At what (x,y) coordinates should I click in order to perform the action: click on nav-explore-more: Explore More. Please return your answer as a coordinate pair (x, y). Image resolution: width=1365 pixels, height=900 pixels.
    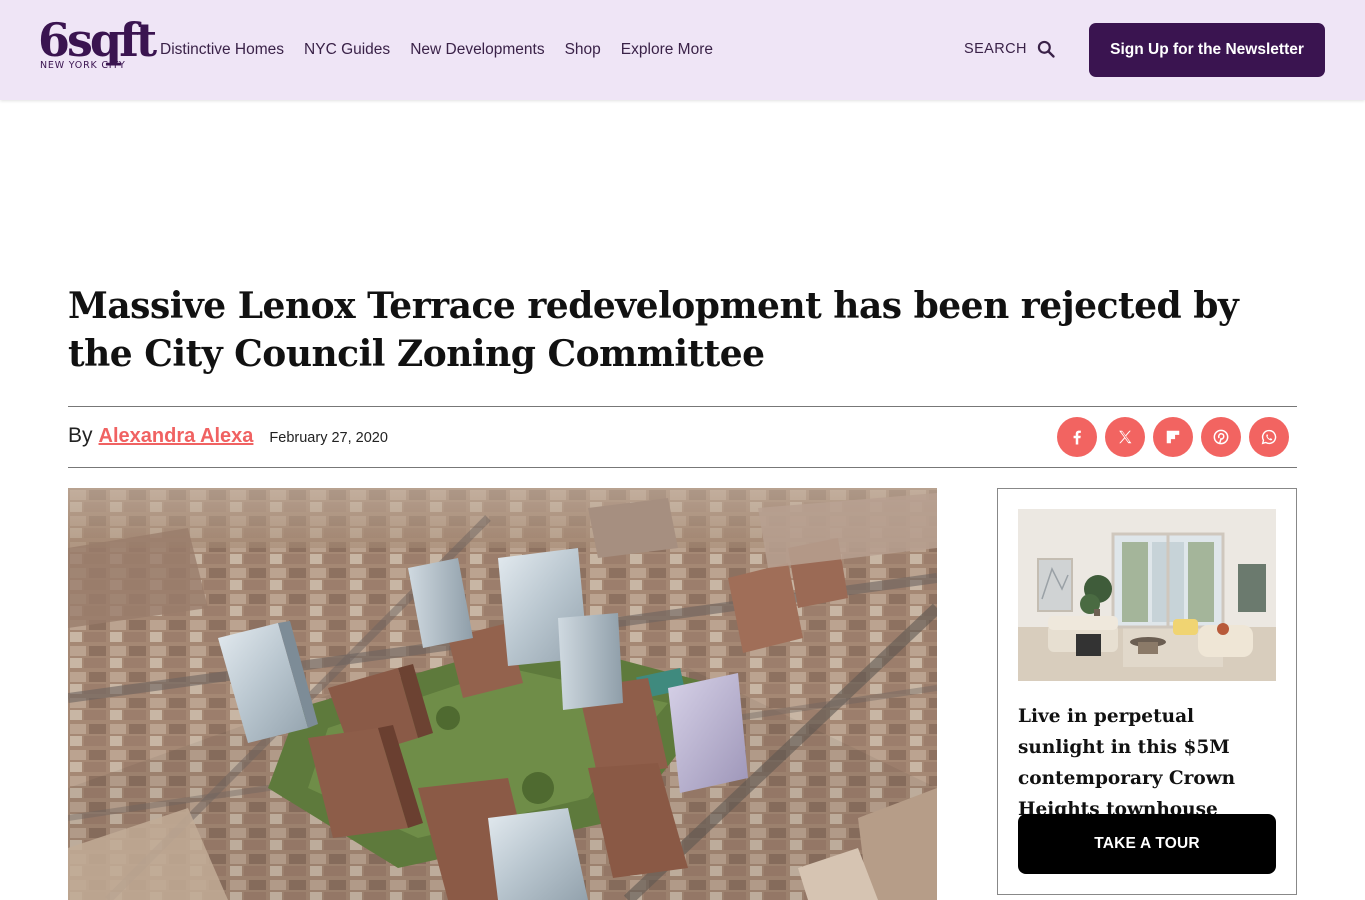
    Looking at the image, I should click on (667, 50).